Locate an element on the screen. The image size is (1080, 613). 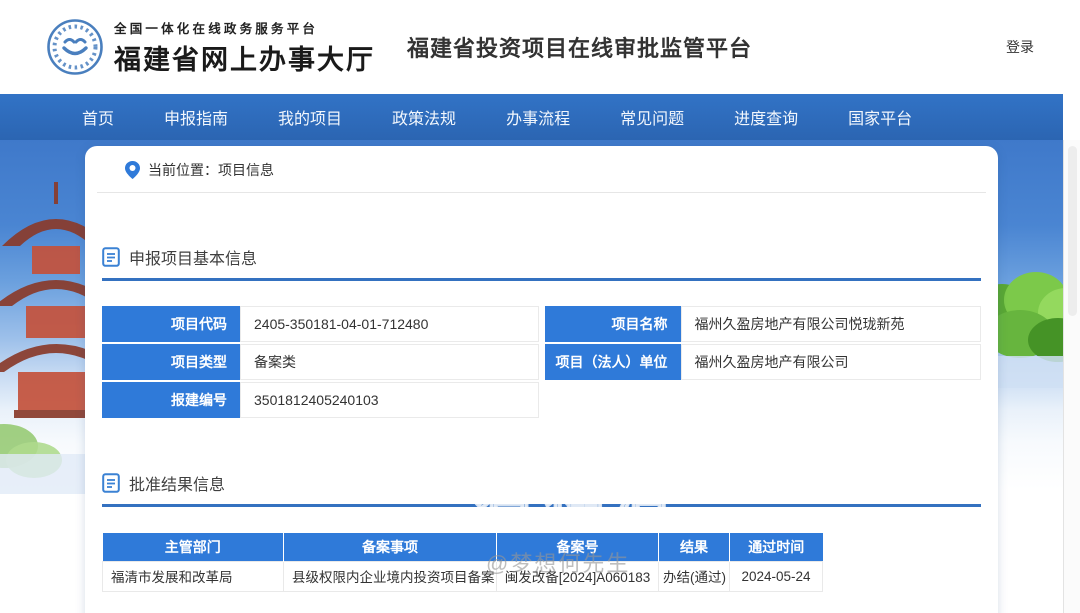
breadcrumb: 当前位置：项目信息 is located at coordinates (541, 169).